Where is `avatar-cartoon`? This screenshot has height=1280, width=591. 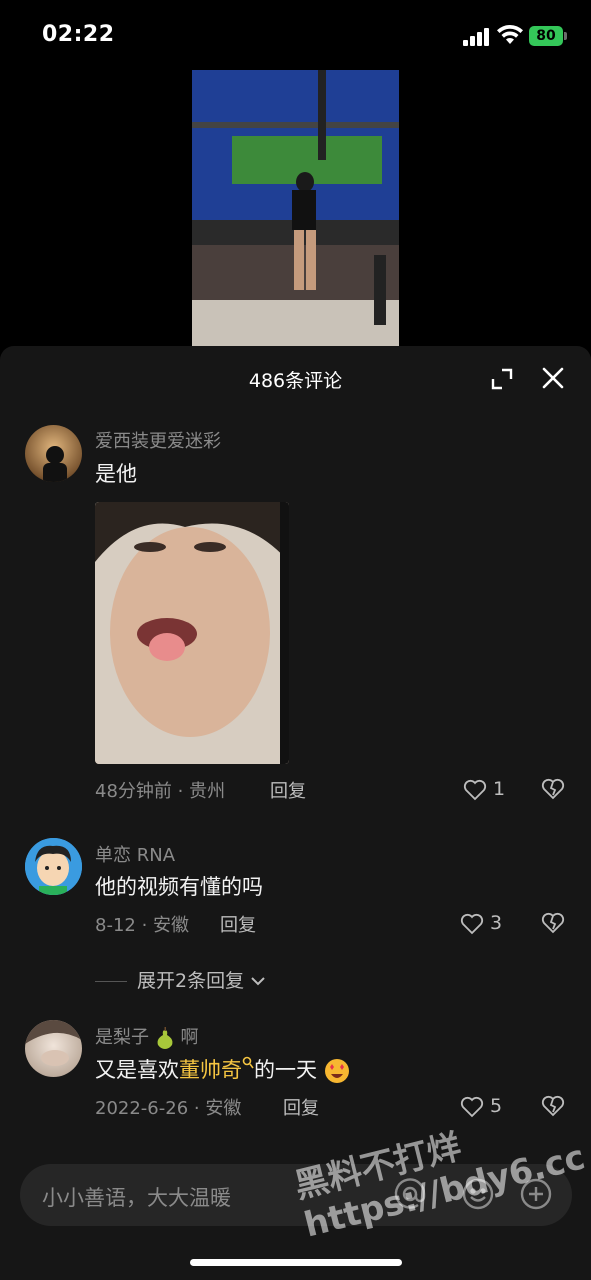 avatar-cartoon is located at coordinates (53, 866).